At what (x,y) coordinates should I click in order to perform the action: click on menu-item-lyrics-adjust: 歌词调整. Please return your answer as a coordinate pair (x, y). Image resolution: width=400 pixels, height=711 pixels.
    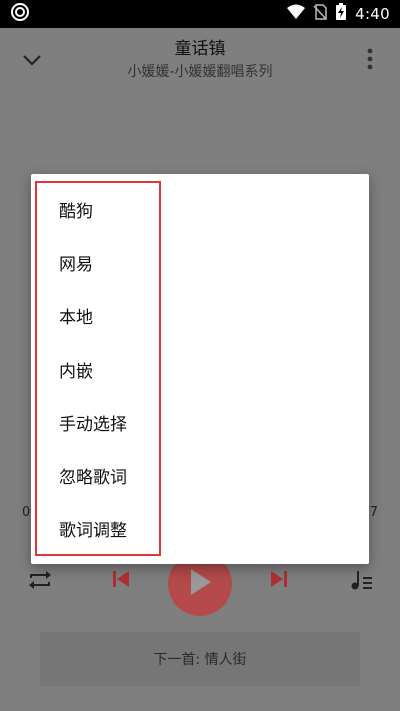
    Looking at the image, I should click on (200, 528).